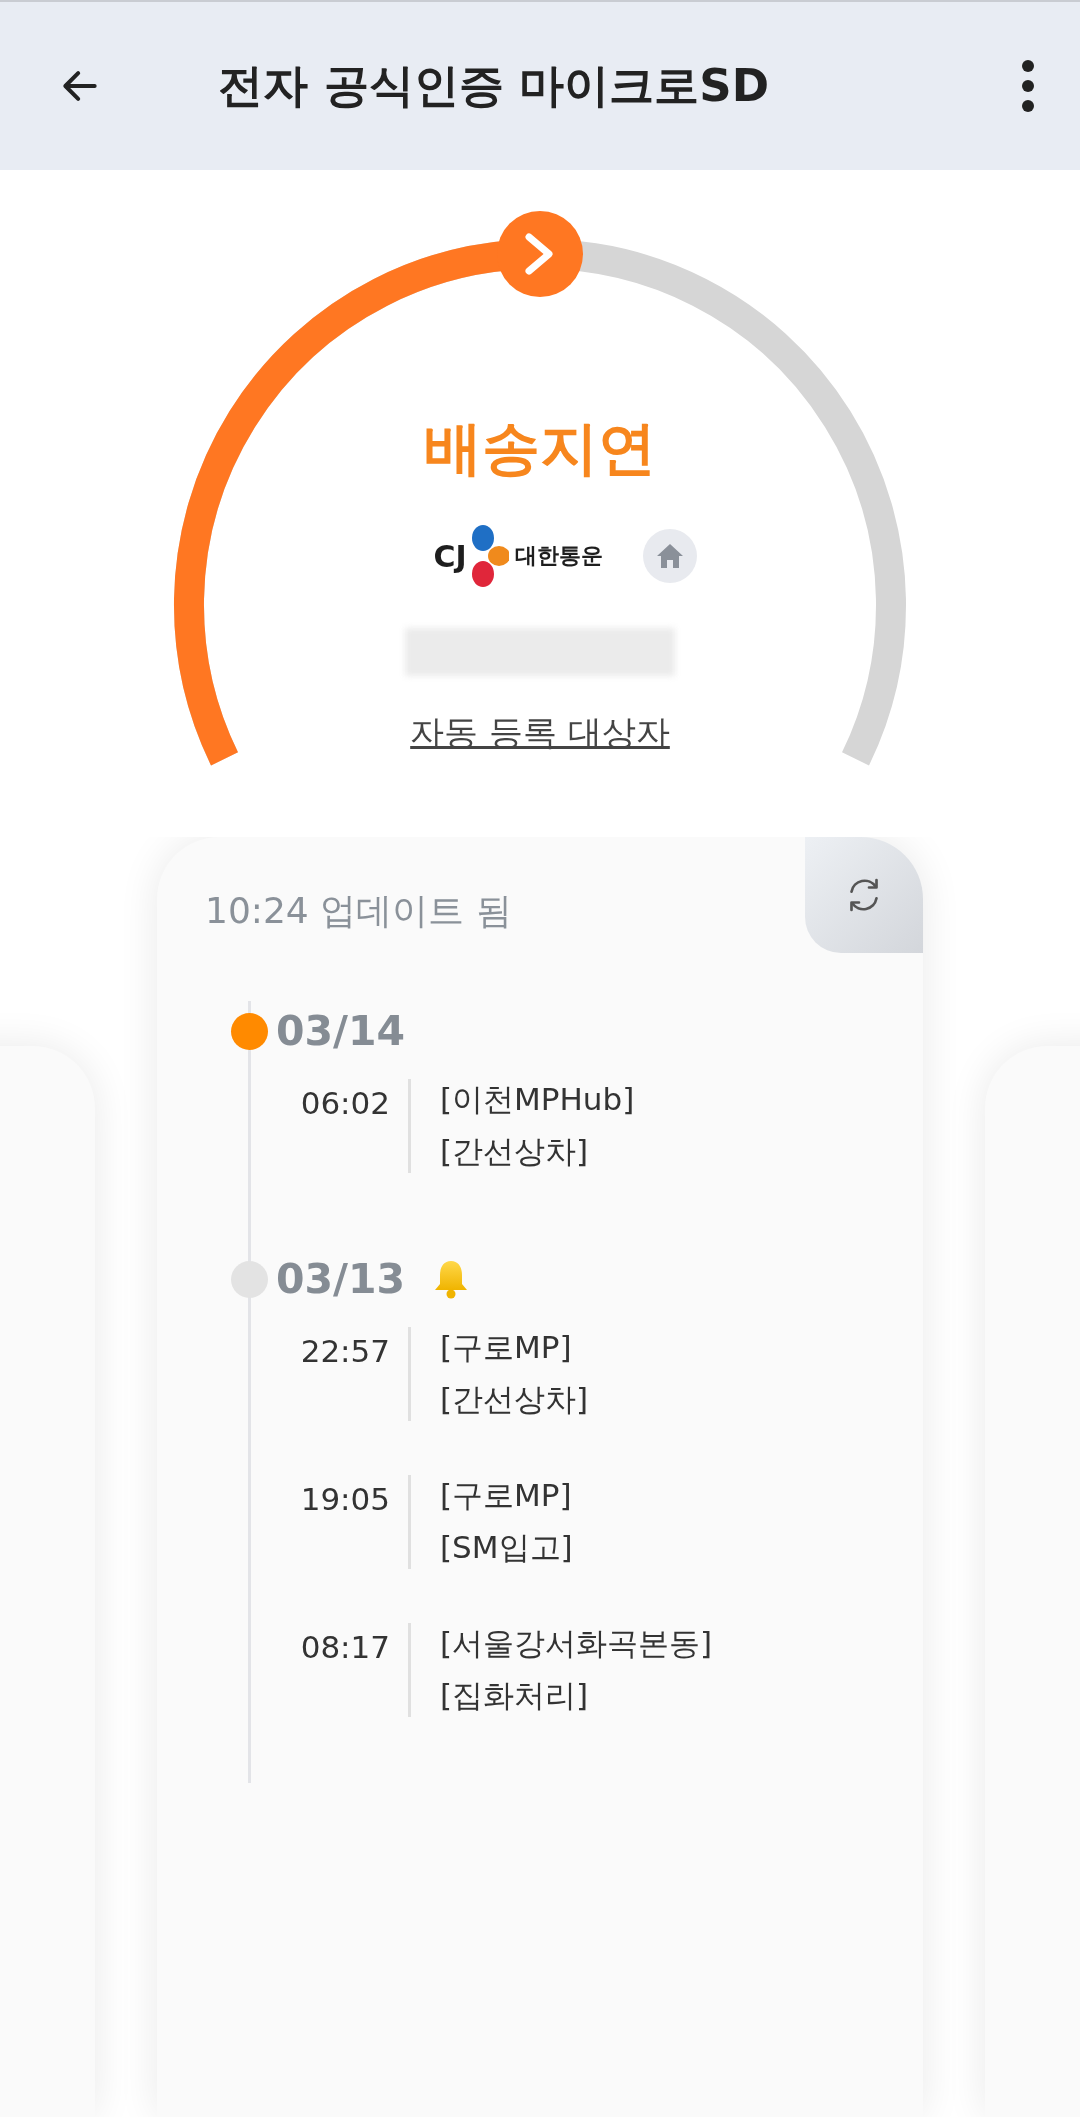 The height and width of the screenshot is (2117, 1080). I want to click on more-vertical-icon, so click(1028, 86).